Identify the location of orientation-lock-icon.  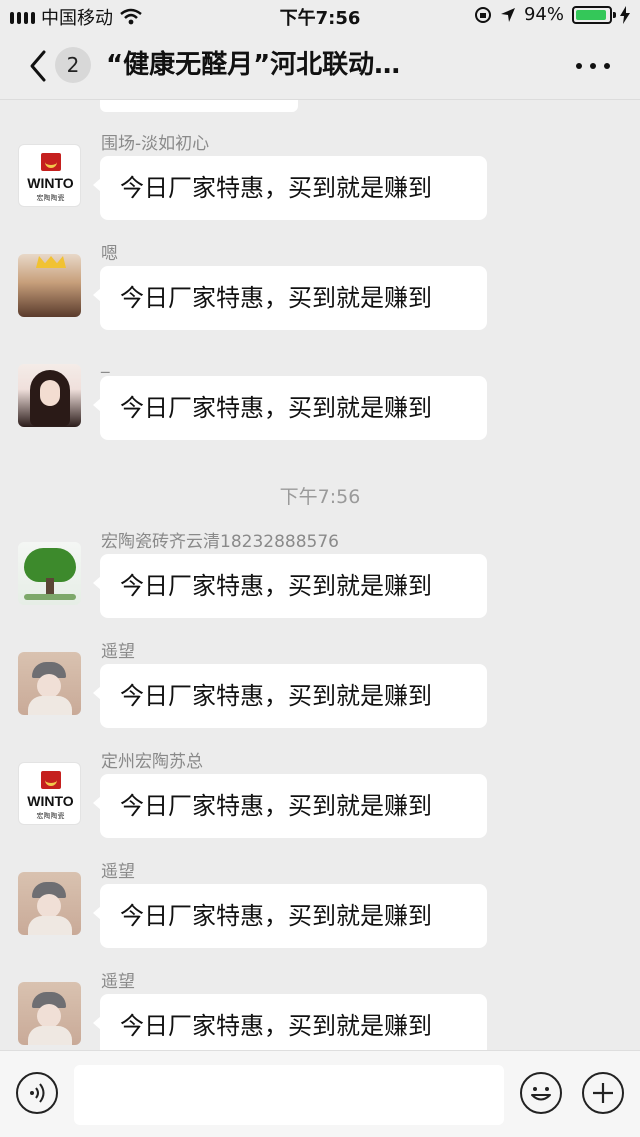
(482, 14).